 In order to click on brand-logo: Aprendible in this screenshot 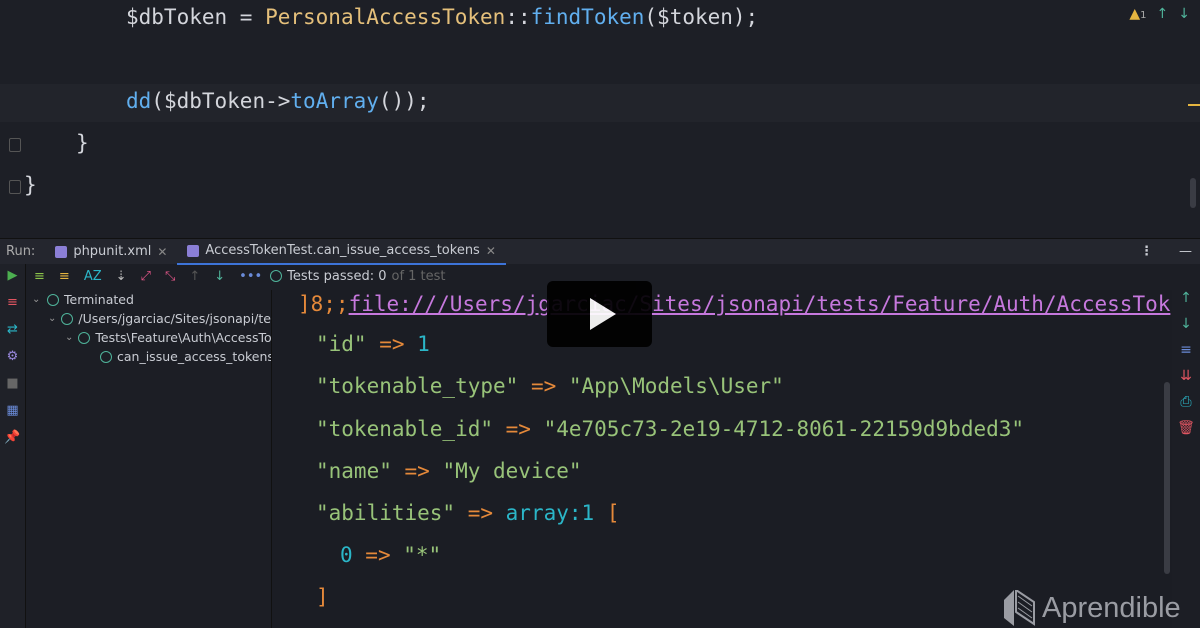, I will do `click(1092, 608)`.